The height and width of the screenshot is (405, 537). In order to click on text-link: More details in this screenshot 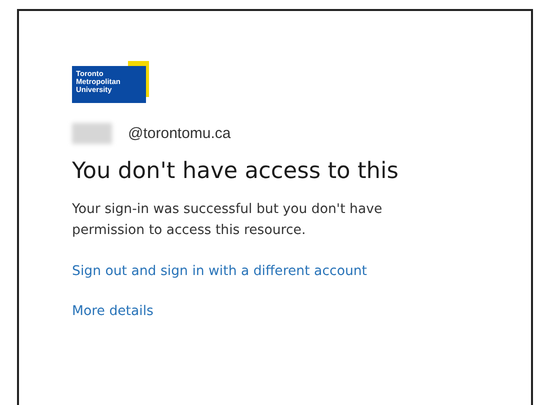, I will do `click(113, 312)`.